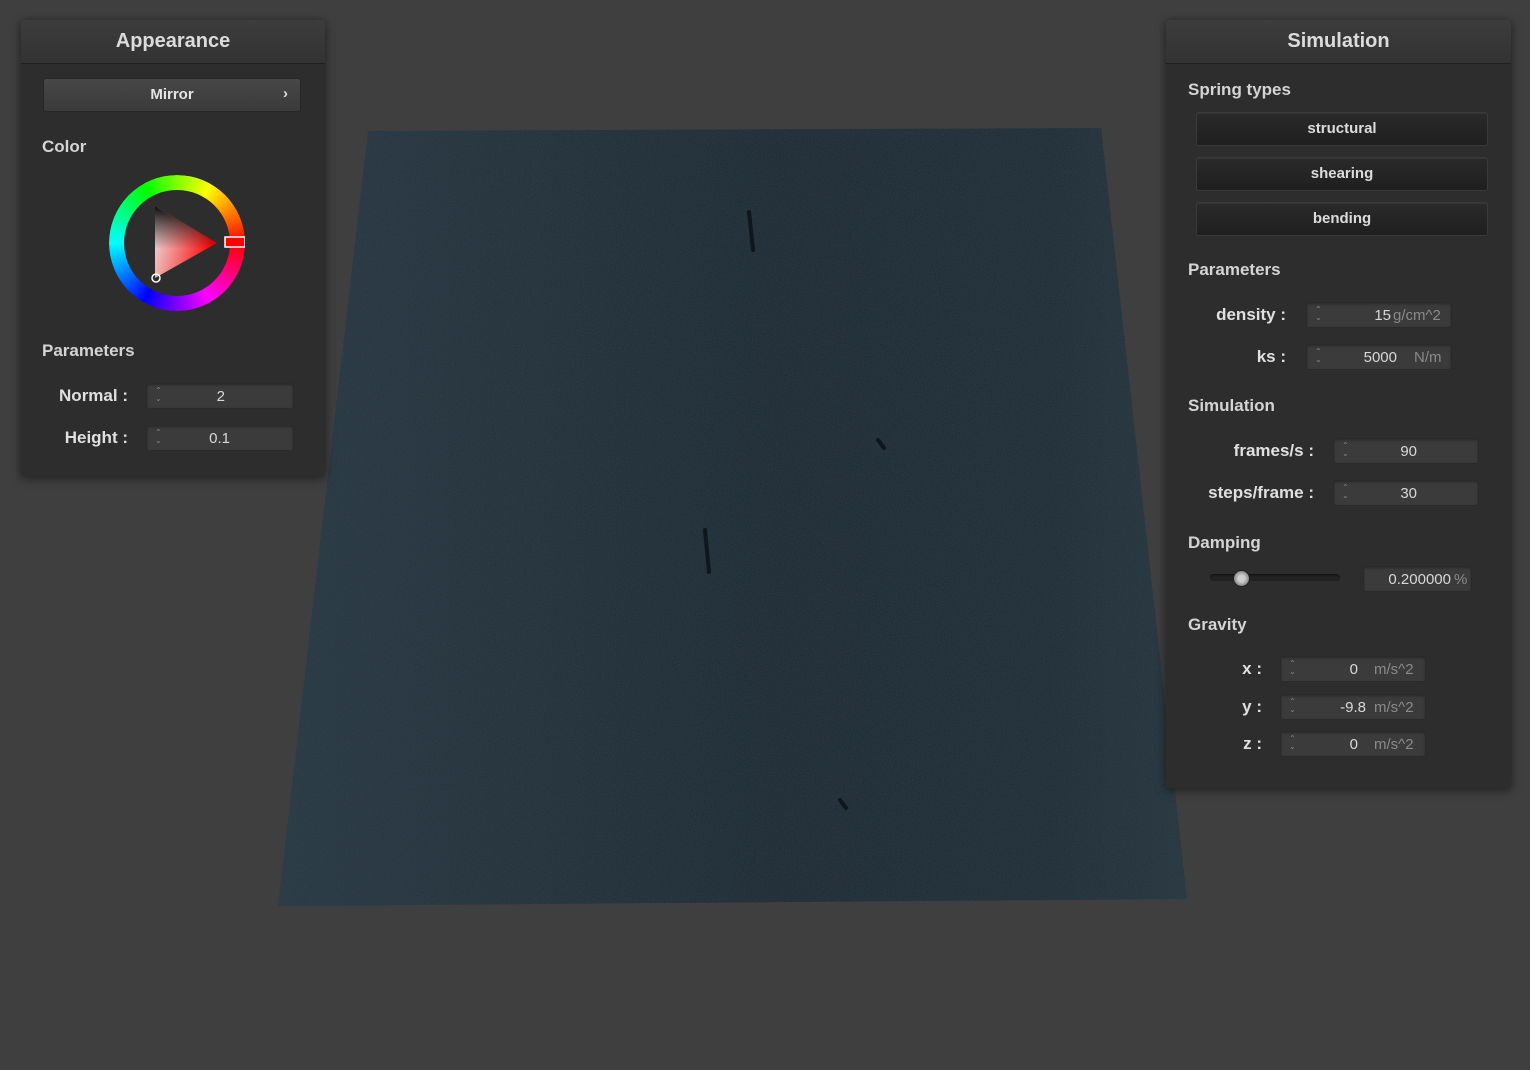  I want to click on damping-section-heading: Damping, so click(1224, 542).